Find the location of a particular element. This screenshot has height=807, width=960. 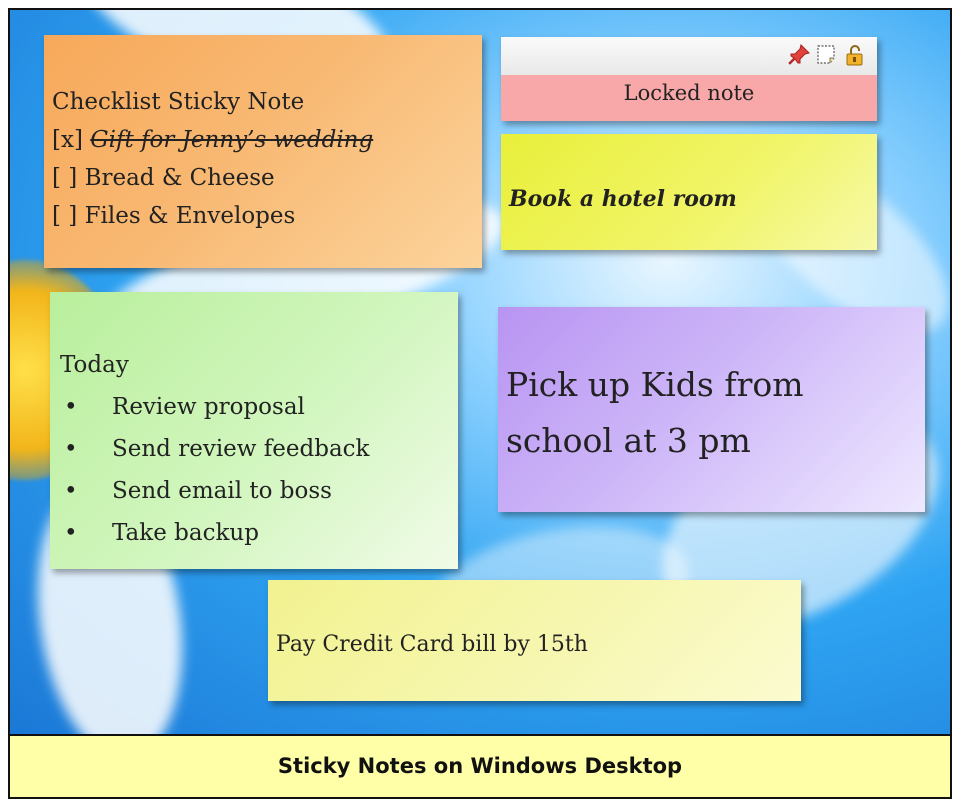

checklist-item-text: Gift for Jenny’s wedding is located at coordinates (232, 140).